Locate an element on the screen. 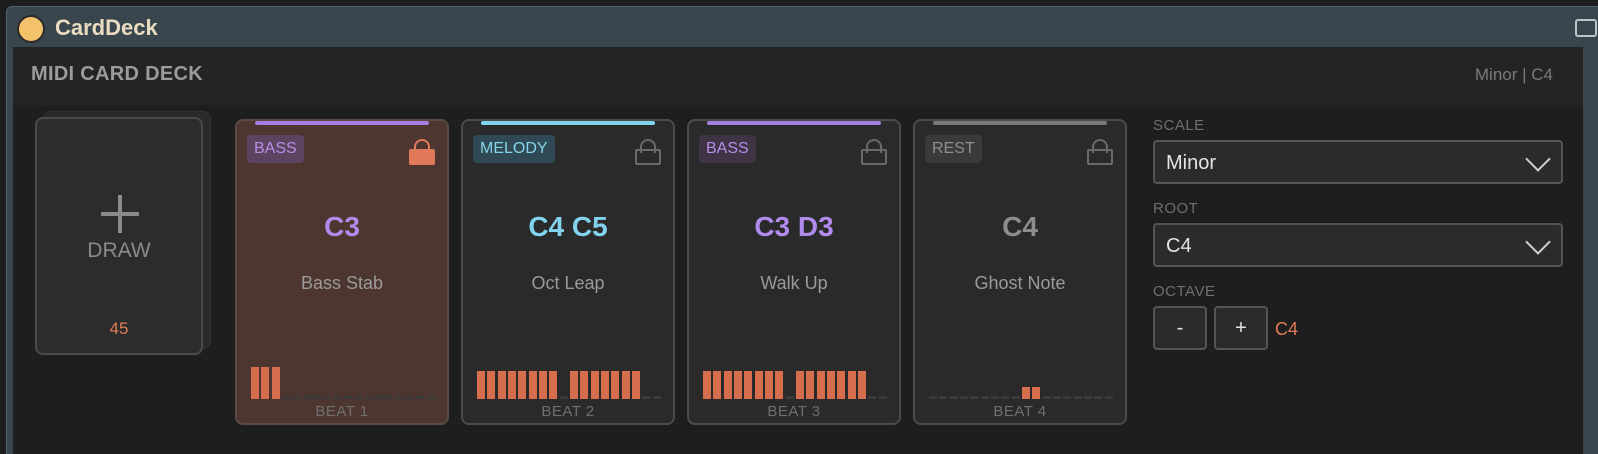 This screenshot has width=1598, height=454. octave-down-button: - is located at coordinates (1180, 328).